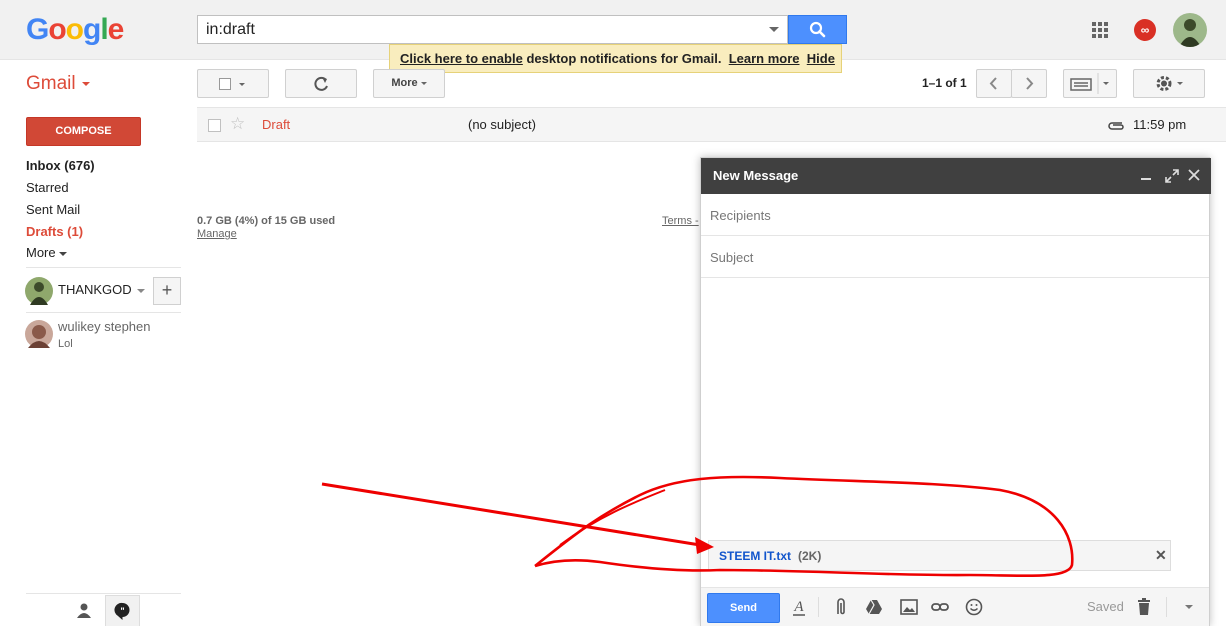  What do you see at coordinates (743, 608) in the screenshot?
I see `send-button: Send` at bounding box center [743, 608].